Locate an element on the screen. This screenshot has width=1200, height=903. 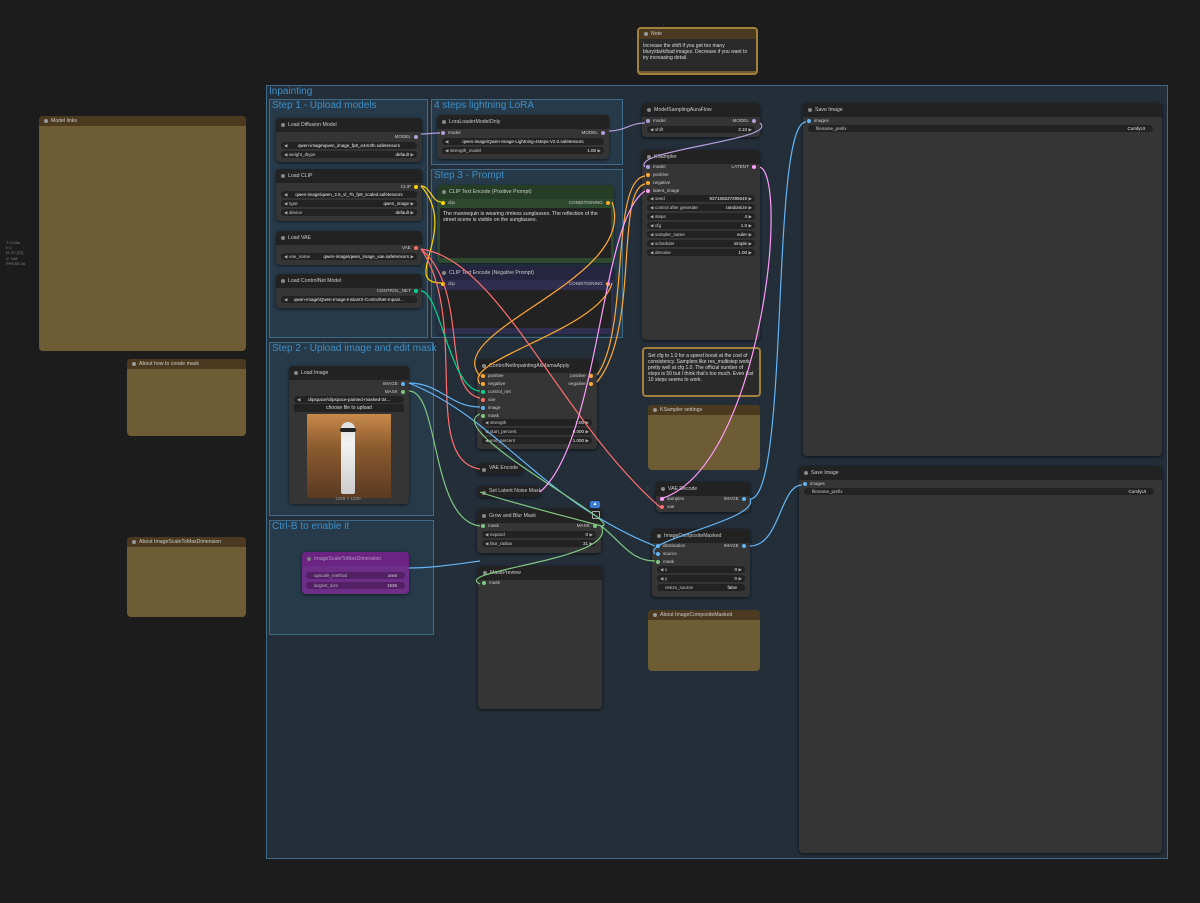
wire-vae-to-controlnet is located at coordinates (450, 323).